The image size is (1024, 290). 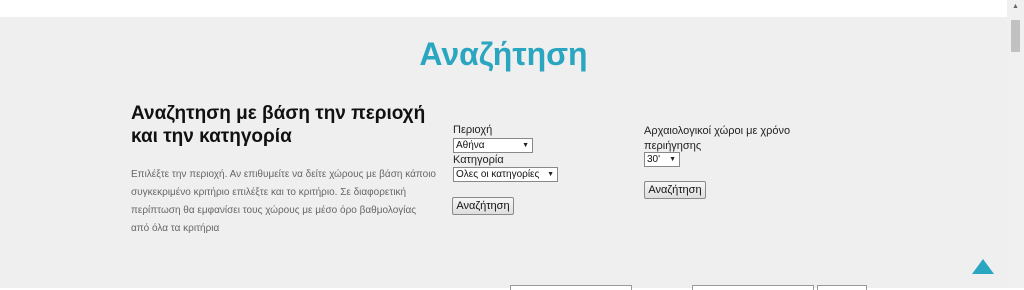 I want to click on duration-select: 30' ▼, so click(x=662, y=159).